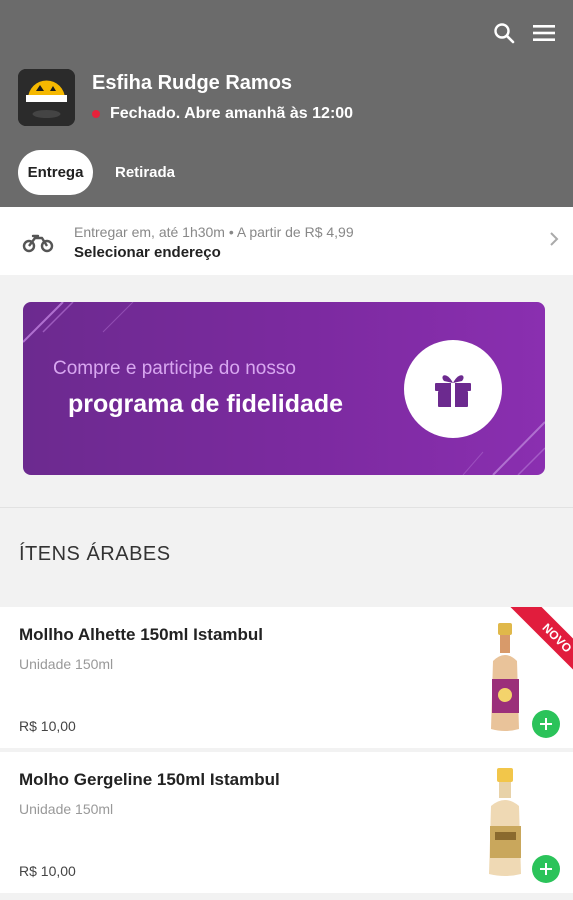  What do you see at coordinates (286, 241) in the screenshot?
I see `delivery-address-row` at bounding box center [286, 241].